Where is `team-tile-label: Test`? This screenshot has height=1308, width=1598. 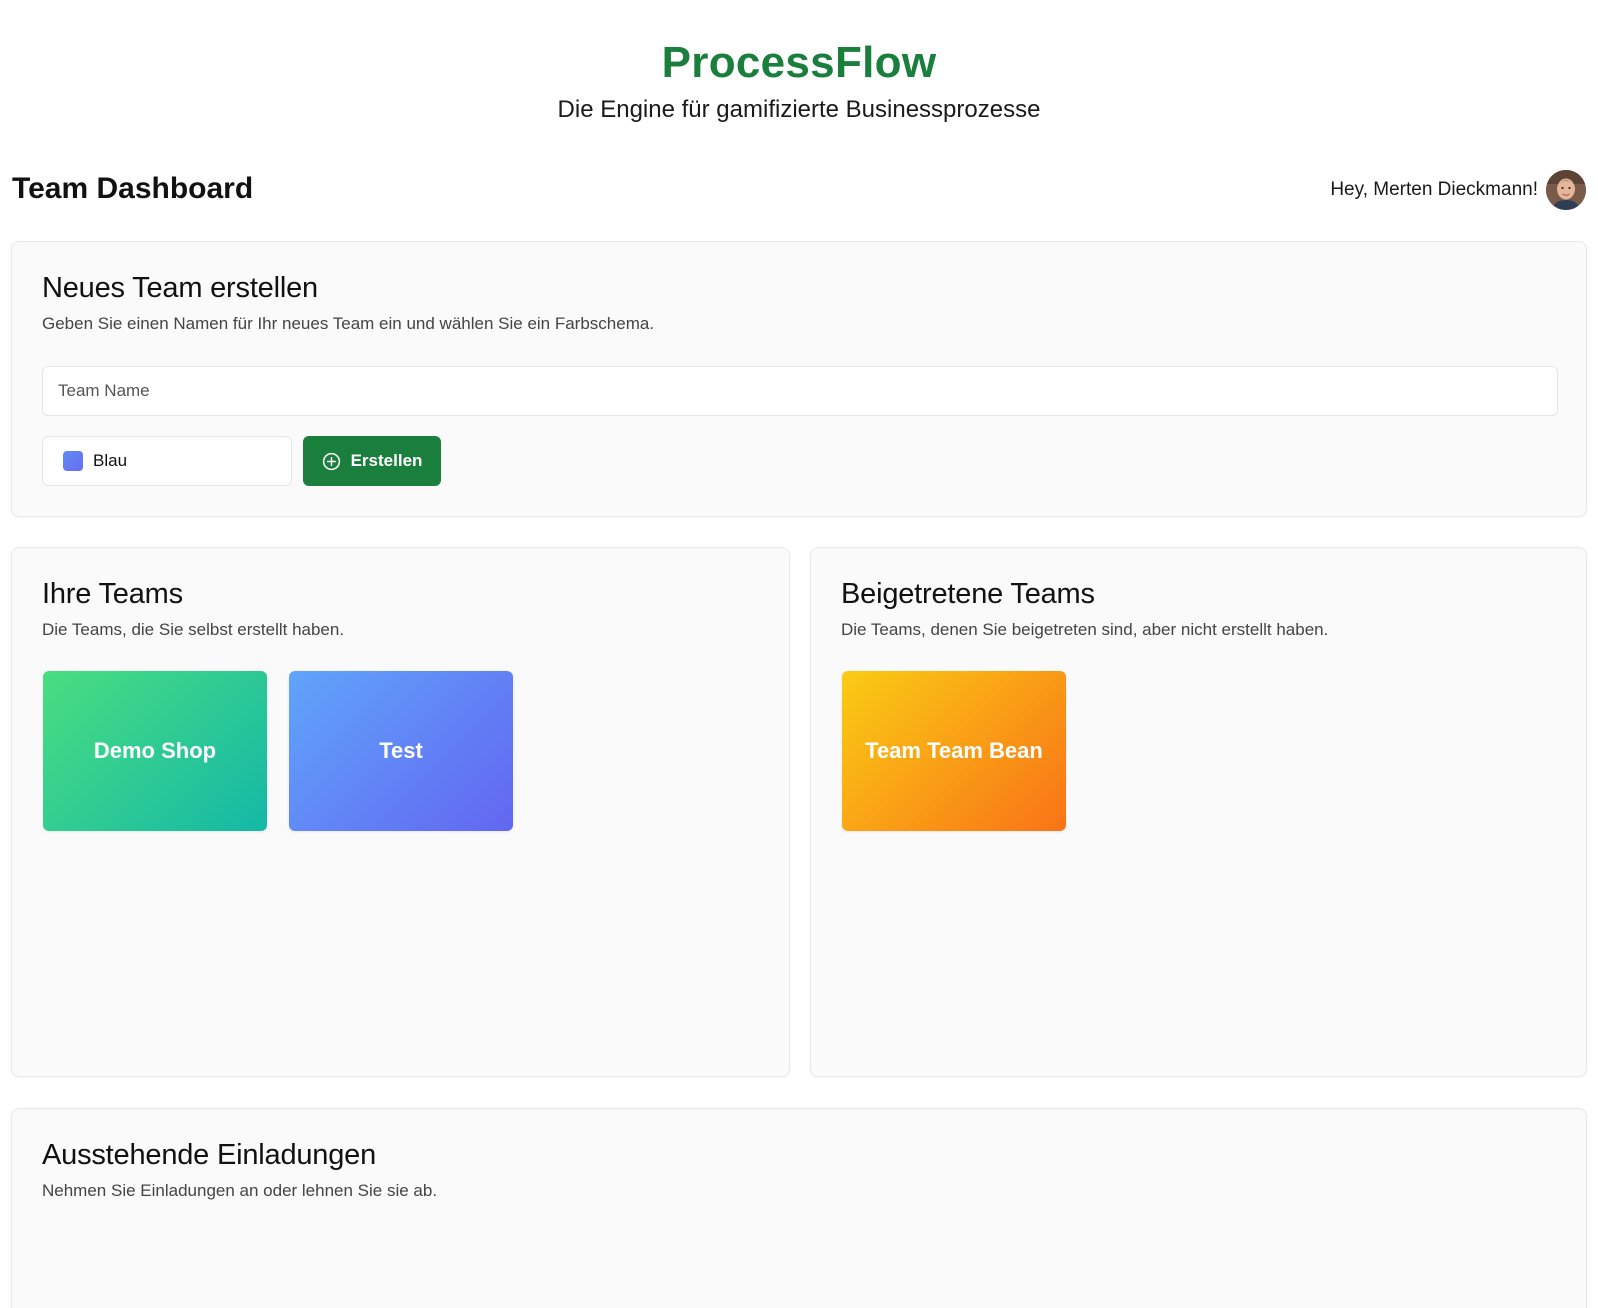 team-tile-label: Test is located at coordinates (401, 750).